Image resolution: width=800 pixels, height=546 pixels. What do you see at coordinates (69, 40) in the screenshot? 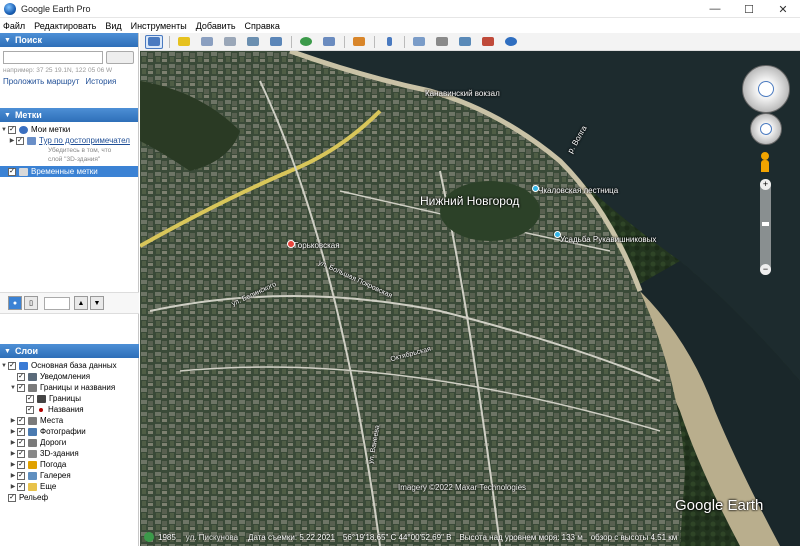
I see `search-panel-header: ▼ Поиск` at bounding box center [69, 40].